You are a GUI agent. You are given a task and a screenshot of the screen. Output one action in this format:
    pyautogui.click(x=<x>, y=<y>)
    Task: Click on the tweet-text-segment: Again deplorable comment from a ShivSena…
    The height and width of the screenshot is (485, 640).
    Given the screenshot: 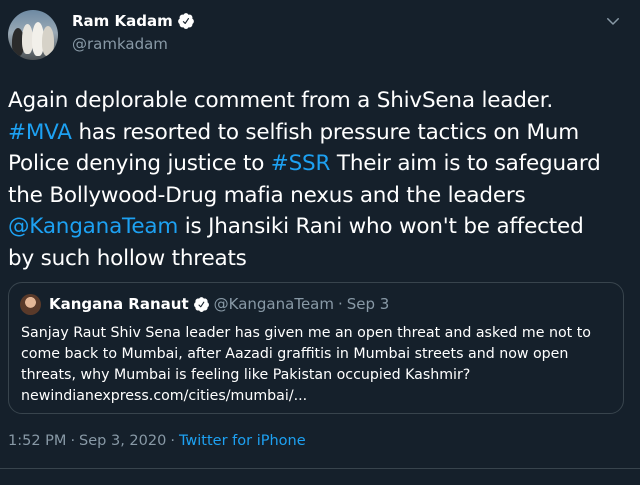 What is the action you would take?
    pyautogui.click(x=281, y=100)
    